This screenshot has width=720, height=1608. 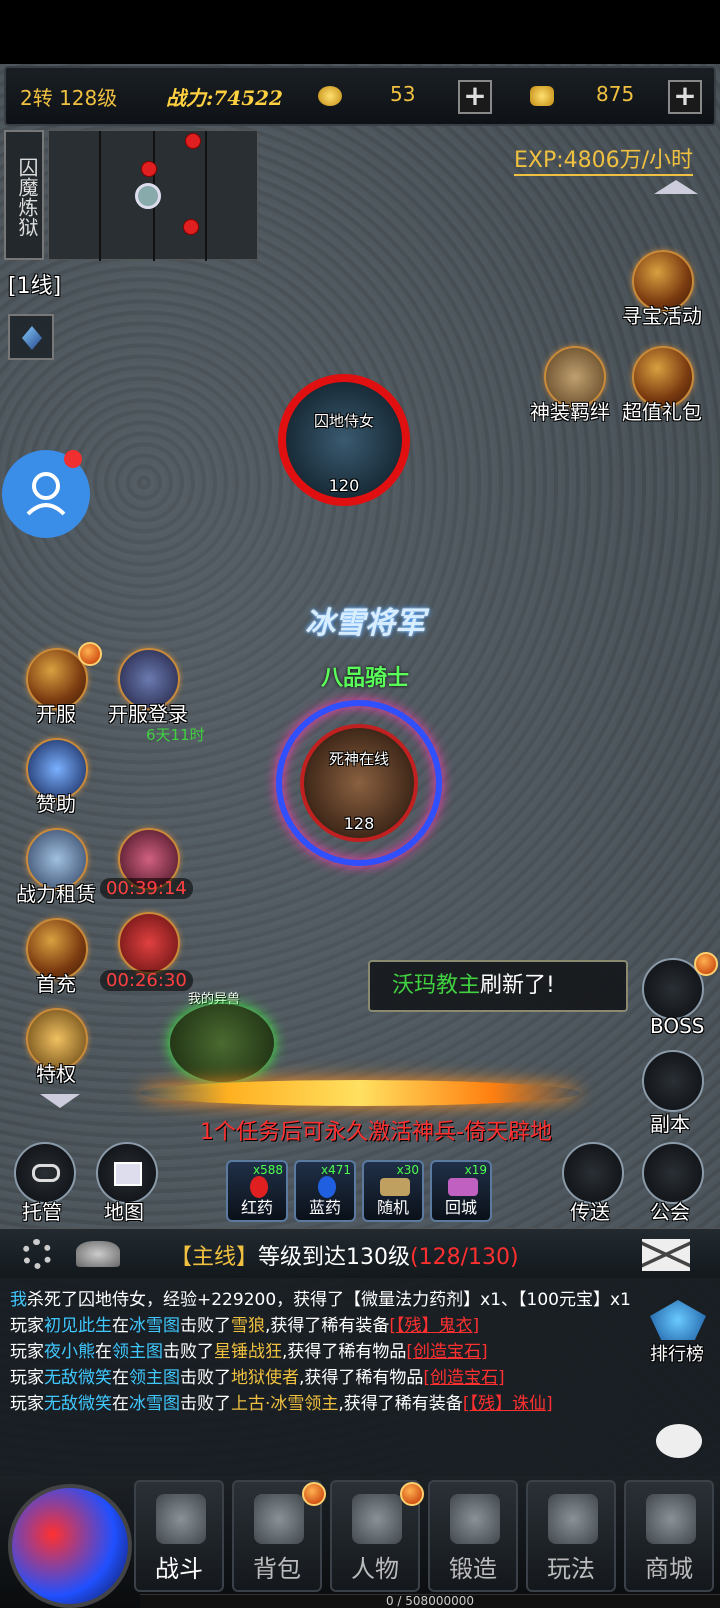 What do you see at coordinates (475, 97) in the screenshot?
I see `add-coin-button: +` at bounding box center [475, 97].